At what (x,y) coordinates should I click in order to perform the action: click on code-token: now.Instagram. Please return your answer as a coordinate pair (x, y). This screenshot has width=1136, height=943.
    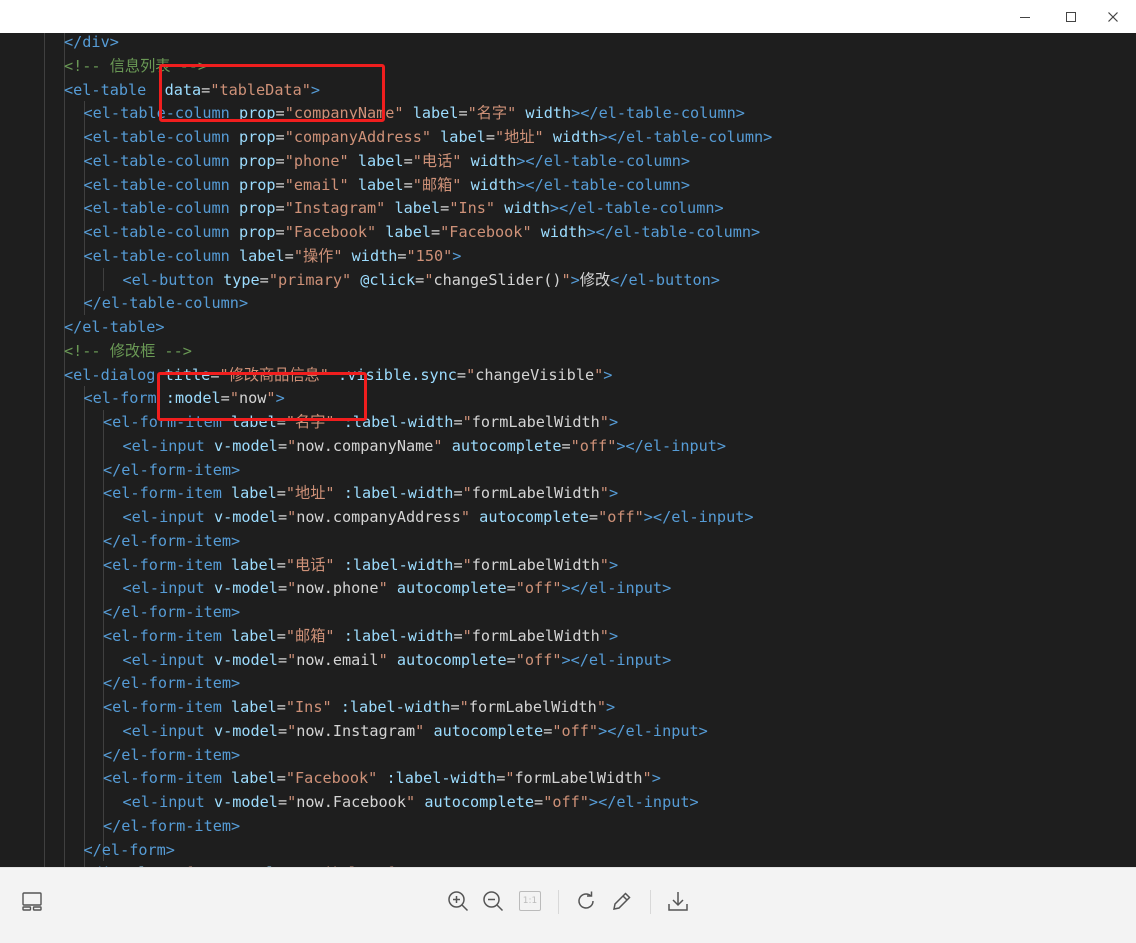
    Looking at the image, I should click on (356, 730).